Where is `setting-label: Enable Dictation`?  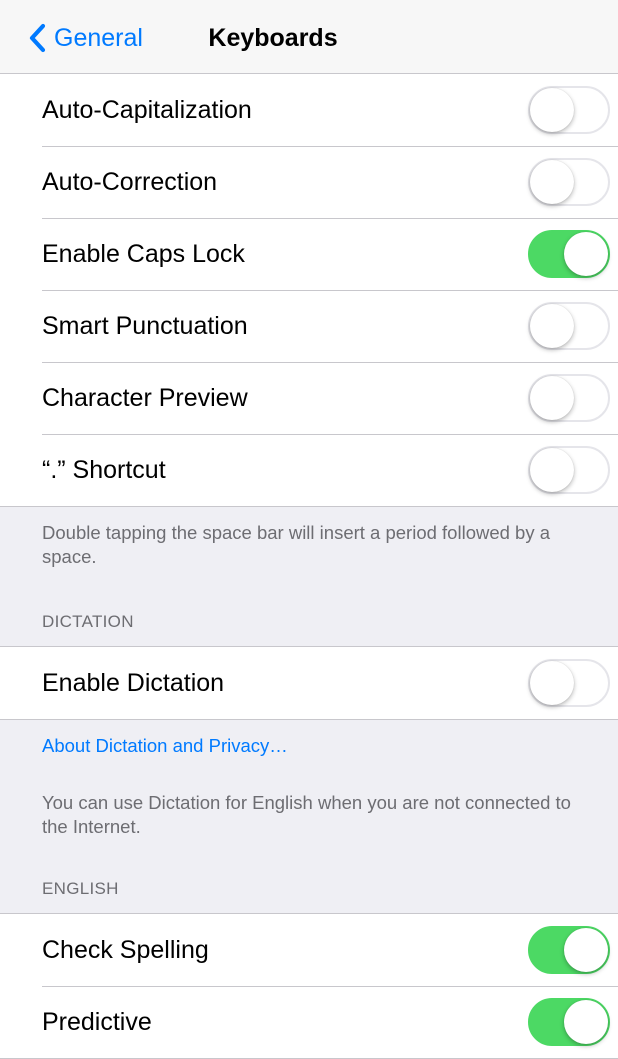
setting-label: Enable Dictation is located at coordinates (133, 683).